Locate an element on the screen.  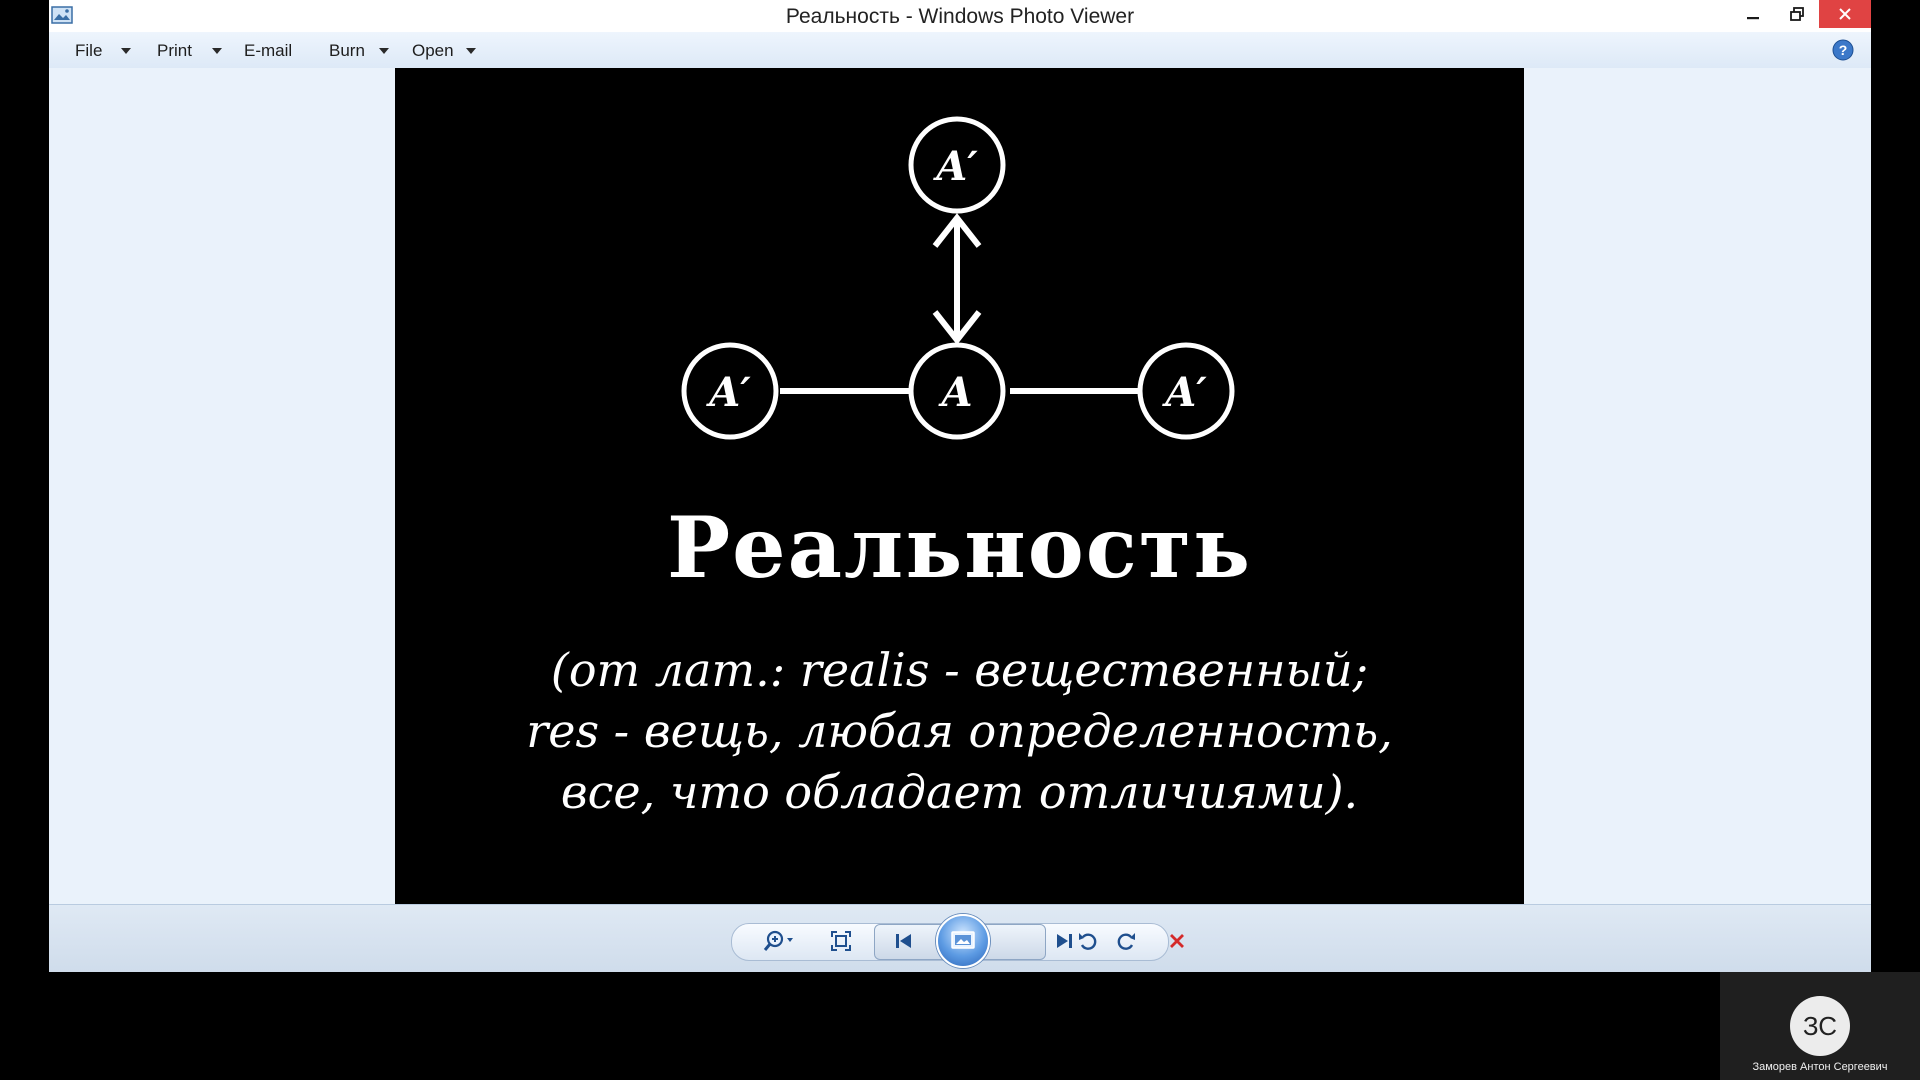
restore-icon is located at coordinates (1797, 14).